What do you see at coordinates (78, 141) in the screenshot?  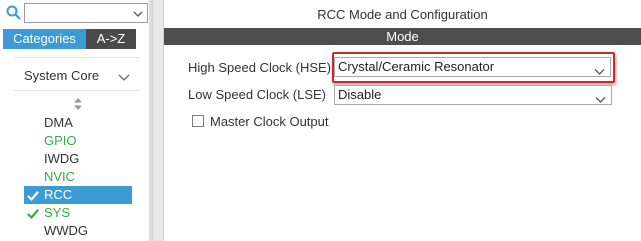 I see `list-item: GPIO` at bounding box center [78, 141].